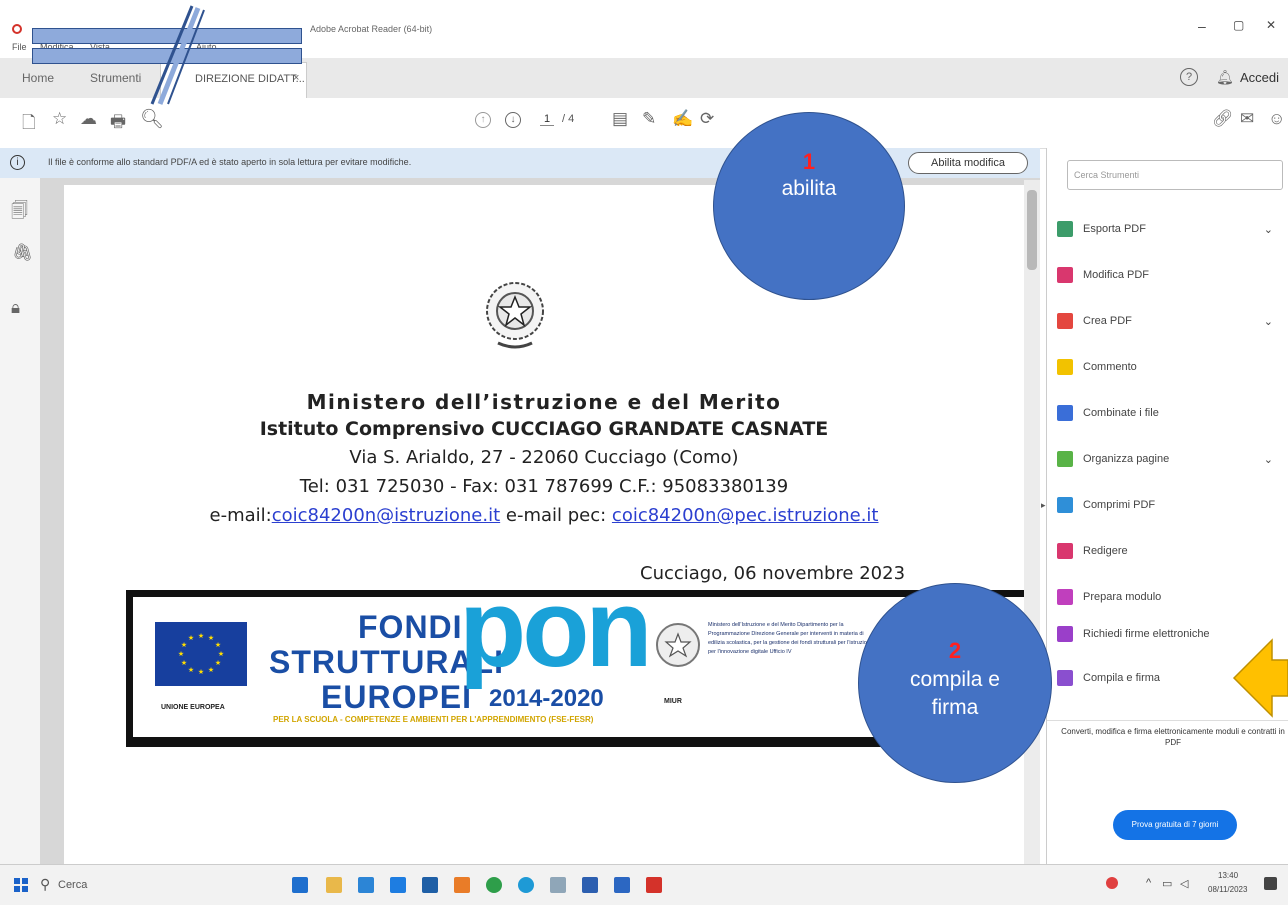 Image resolution: width=1288 pixels, height=905 pixels. Describe the element at coordinates (1167, 275) in the screenshot. I see `tool-modifica-pdf: Modifica PDF` at that location.